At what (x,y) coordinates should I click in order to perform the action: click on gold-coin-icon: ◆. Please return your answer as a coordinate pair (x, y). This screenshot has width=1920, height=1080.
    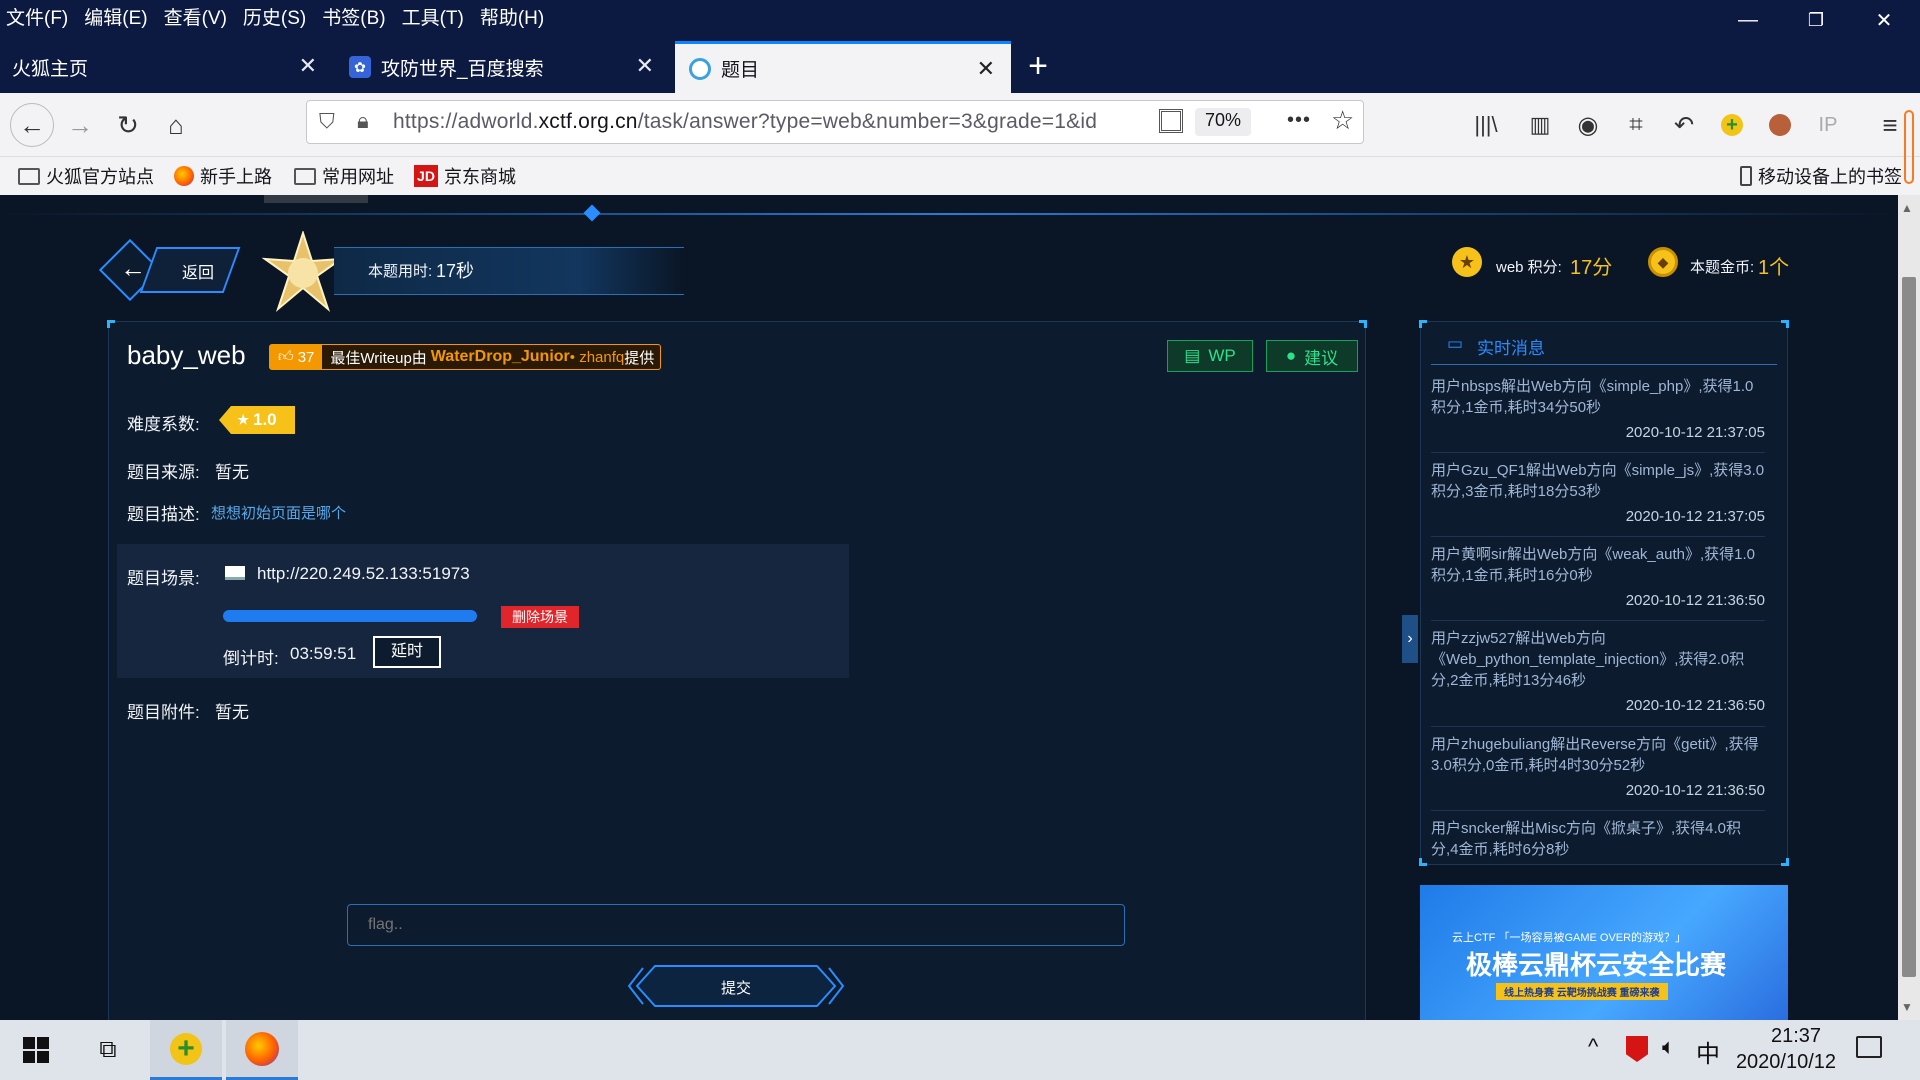
    Looking at the image, I should click on (1663, 262).